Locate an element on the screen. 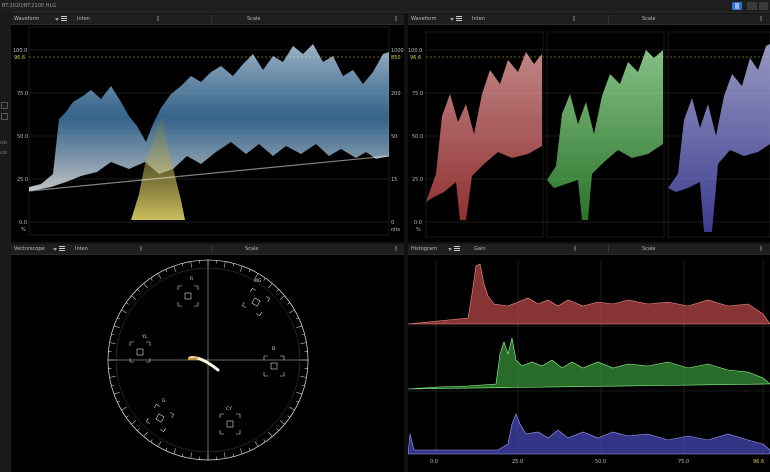 The image size is (770, 472). scope-type-select: Vectorscope is located at coordinates (29, 249).